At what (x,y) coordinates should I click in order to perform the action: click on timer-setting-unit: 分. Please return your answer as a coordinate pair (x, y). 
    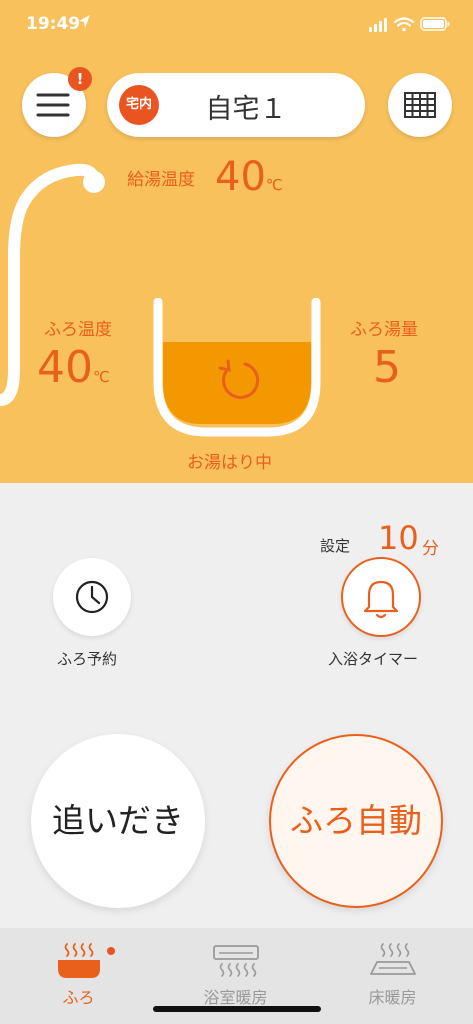
    Looking at the image, I should click on (430, 549).